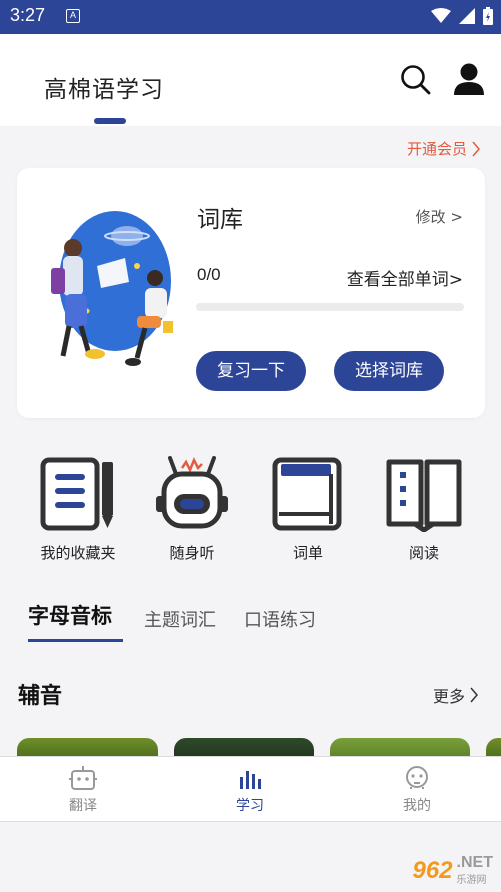 The height and width of the screenshot is (892, 501). Describe the element at coordinates (209, 274) in the screenshot. I see `progress-count: 0/0` at that location.